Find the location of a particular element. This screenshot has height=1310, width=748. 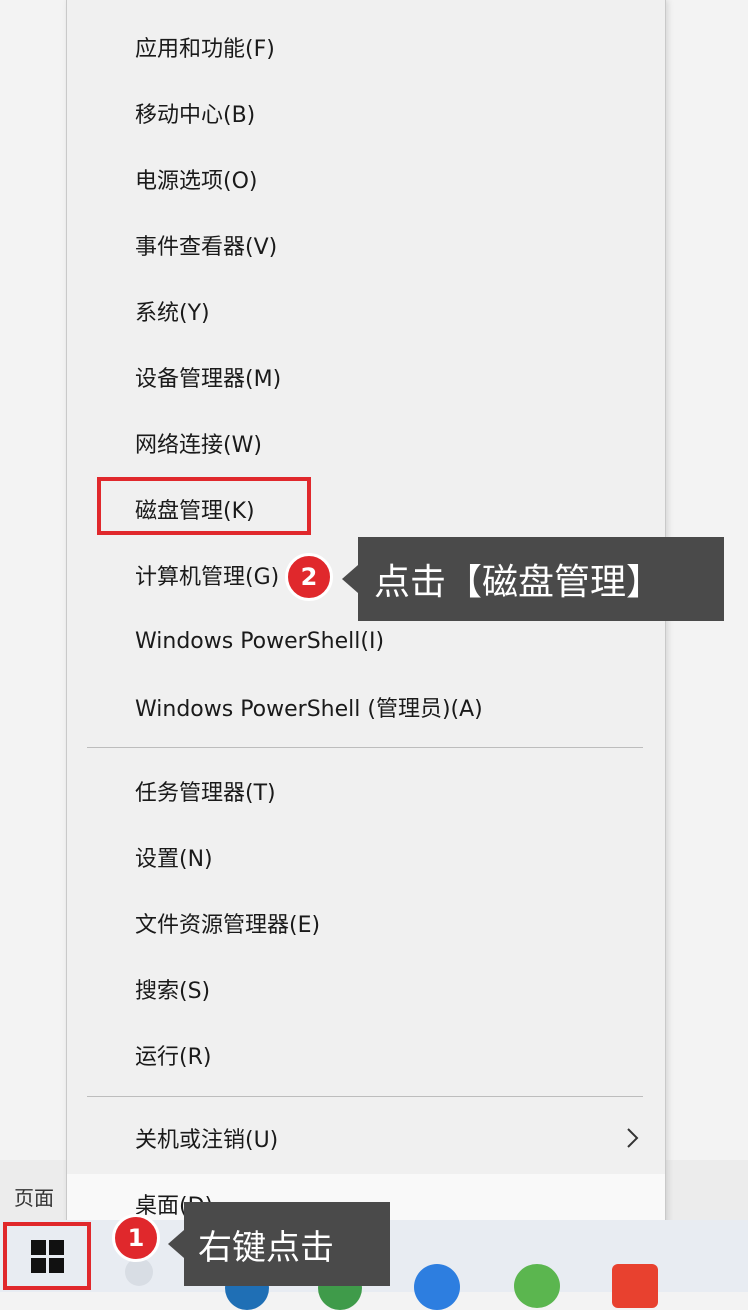

menu-item-label: 任务管理器(T) is located at coordinates (205, 793).